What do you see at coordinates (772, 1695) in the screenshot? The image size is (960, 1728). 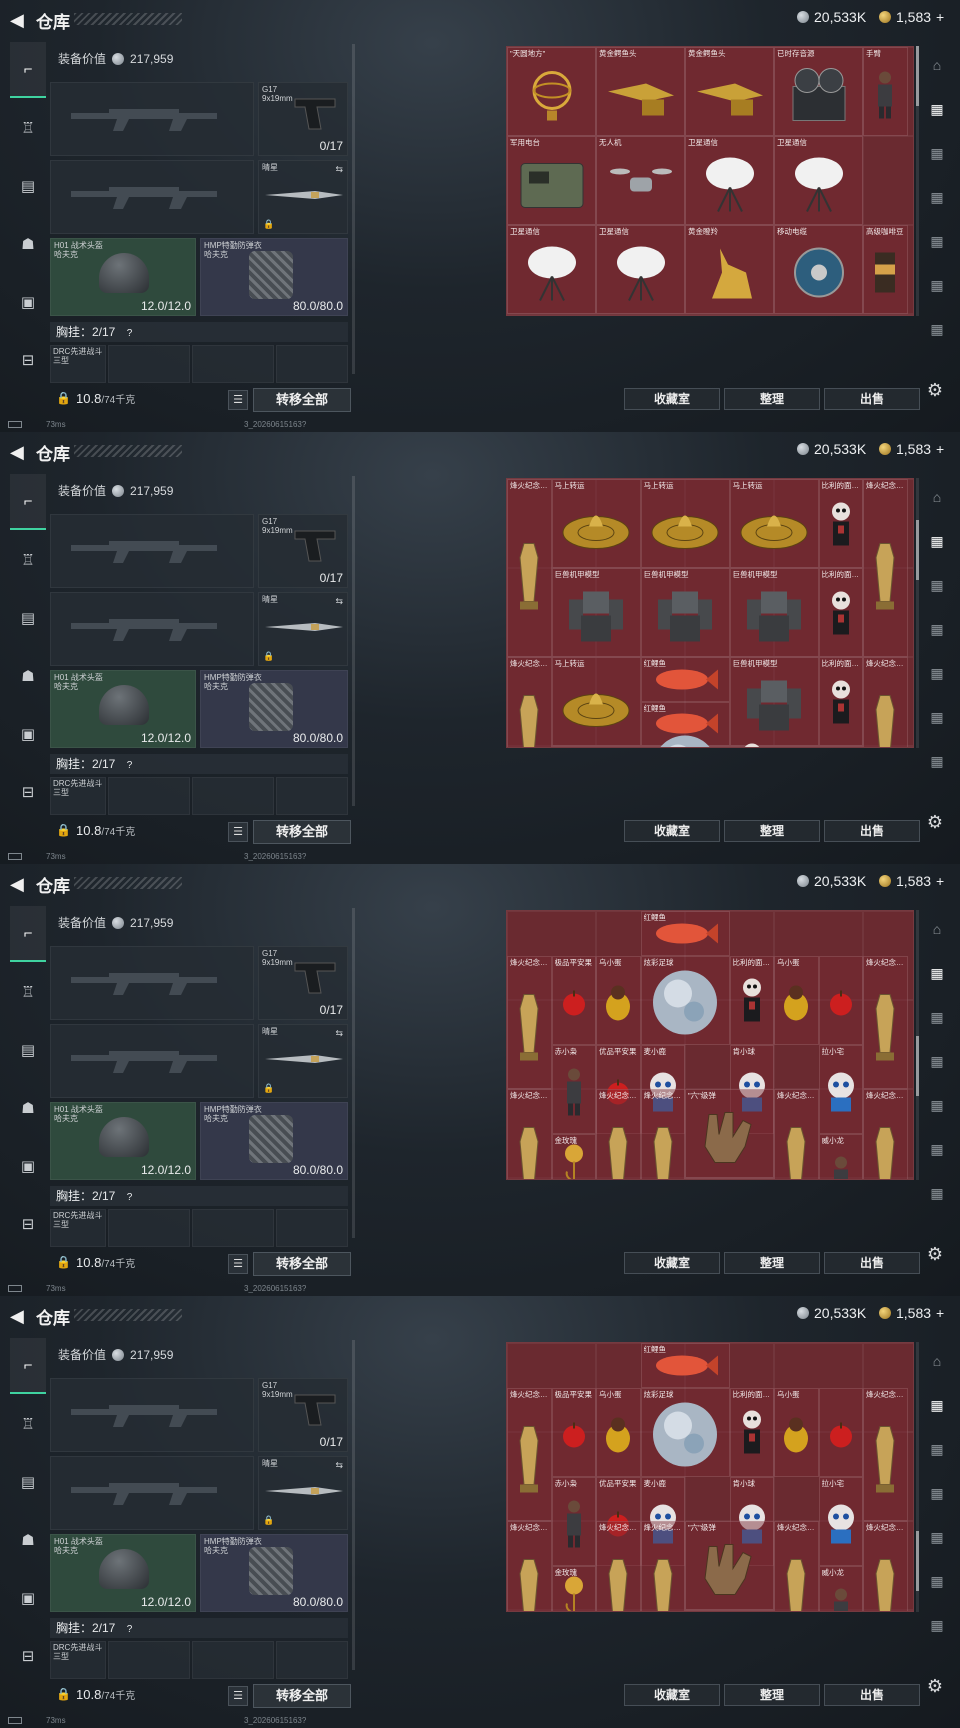 I see `sort-button: 整理` at bounding box center [772, 1695].